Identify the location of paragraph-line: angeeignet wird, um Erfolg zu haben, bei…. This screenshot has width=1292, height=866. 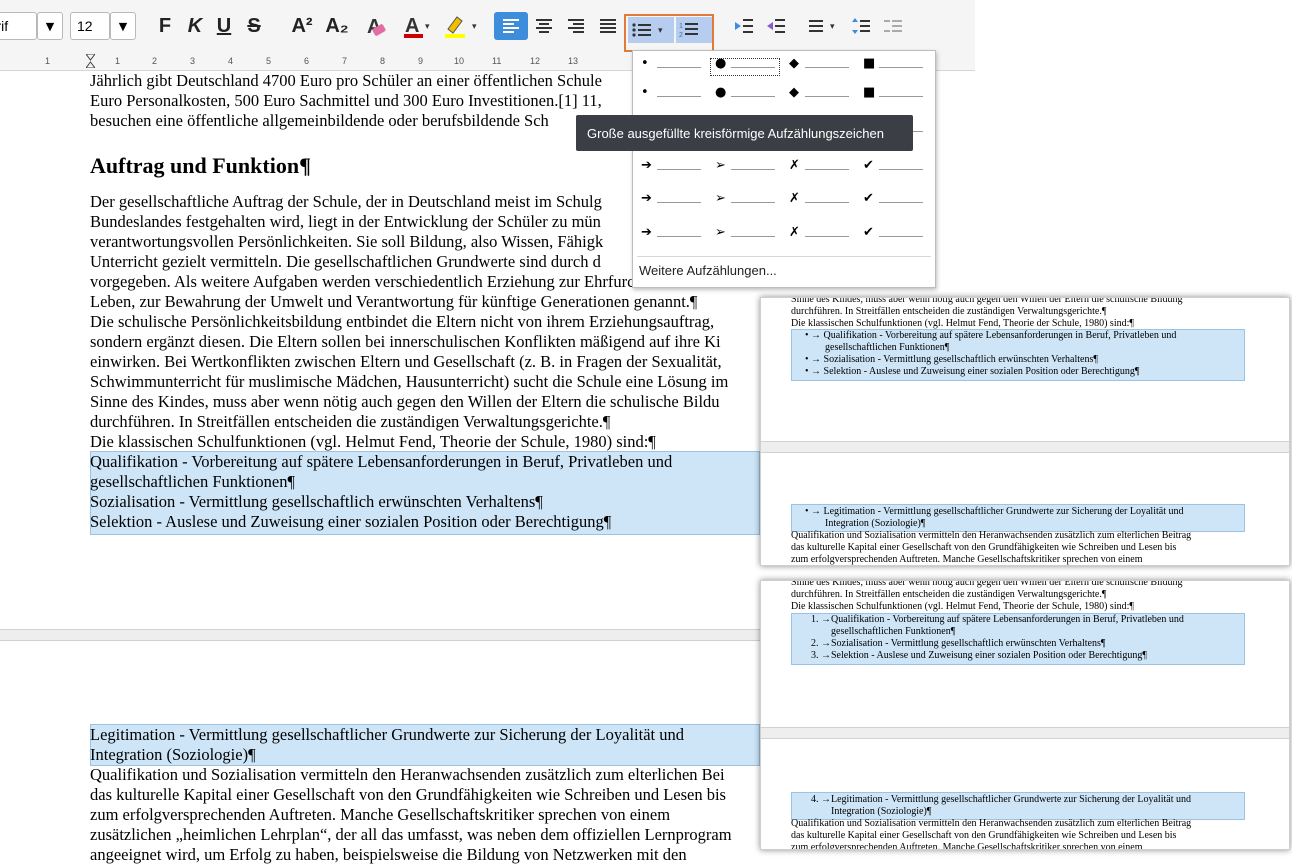
(388, 854).